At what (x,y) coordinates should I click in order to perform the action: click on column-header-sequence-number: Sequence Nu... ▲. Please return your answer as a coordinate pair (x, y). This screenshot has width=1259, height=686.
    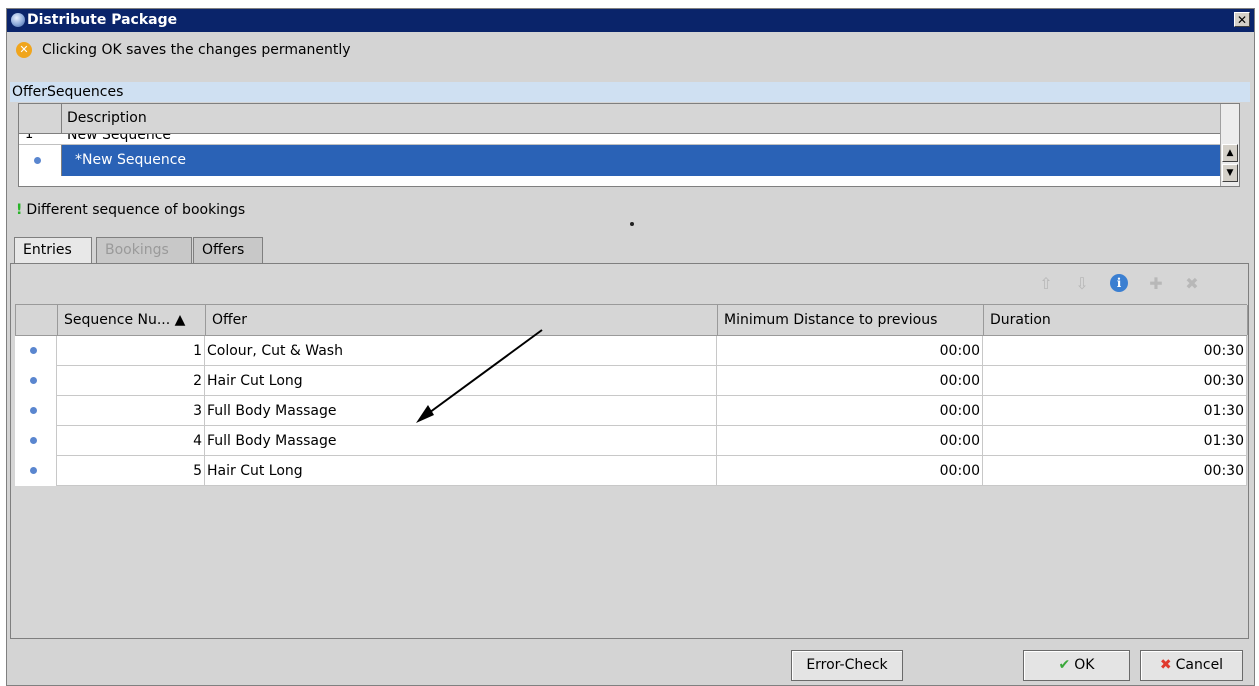
    Looking at the image, I should click on (132, 320).